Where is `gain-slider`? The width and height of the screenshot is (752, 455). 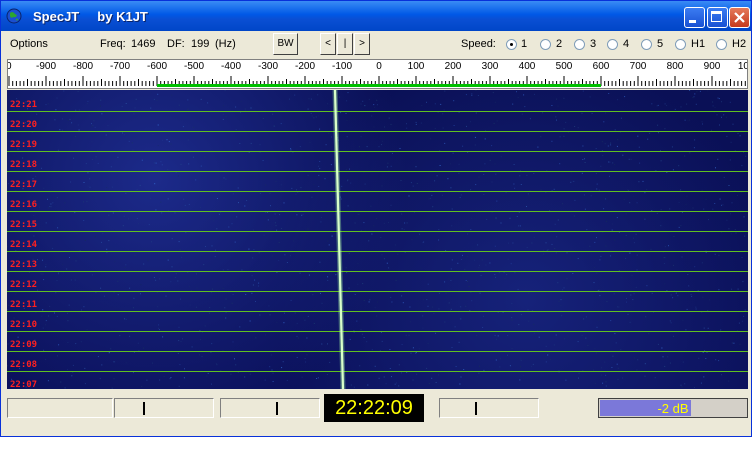
gain-slider is located at coordinates (489, 408).